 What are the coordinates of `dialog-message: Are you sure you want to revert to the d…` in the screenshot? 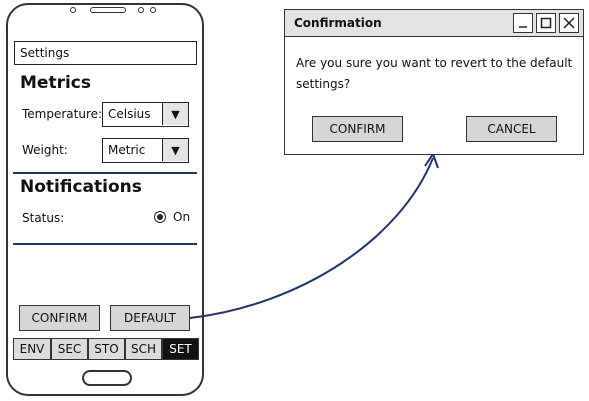 It's located at (434, 73).